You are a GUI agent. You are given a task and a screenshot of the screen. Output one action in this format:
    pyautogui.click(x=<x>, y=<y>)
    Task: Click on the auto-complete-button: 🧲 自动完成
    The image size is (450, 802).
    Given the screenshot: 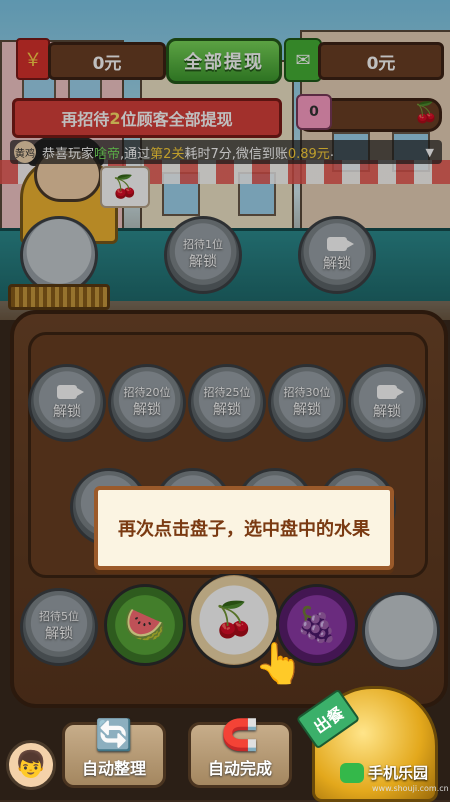 What is the action you would take?
    pyautogui.click(x=240, y=753)
    